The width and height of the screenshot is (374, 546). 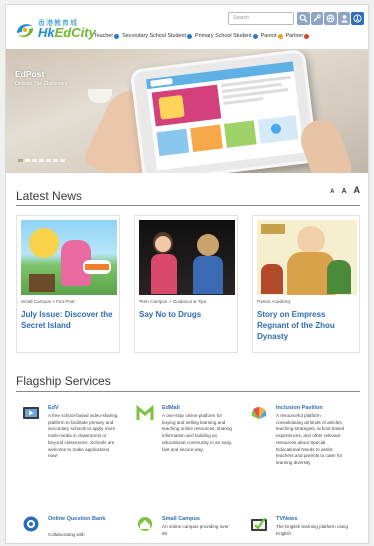 I want to click on font-small-button: A, so click(x=332, y=192).